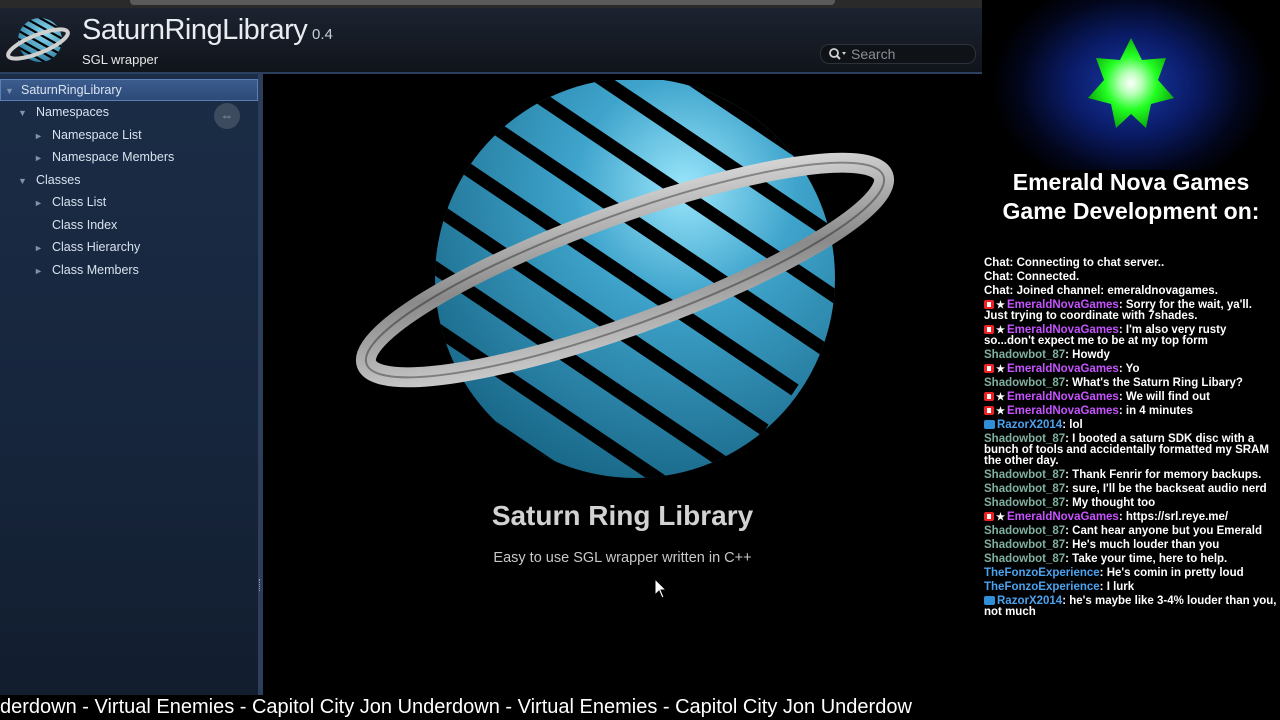 This screenshot has height=720, width=1280. I want to click on chat-text: : I lurk, so click(1117, 587).